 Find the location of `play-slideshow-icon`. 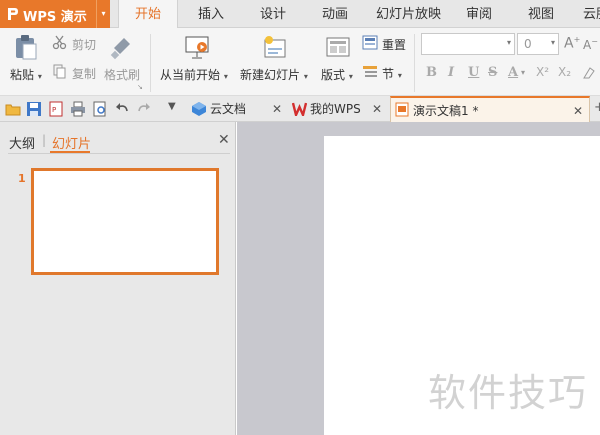

play-slideshow-icon is located at coordinates (197, 47).